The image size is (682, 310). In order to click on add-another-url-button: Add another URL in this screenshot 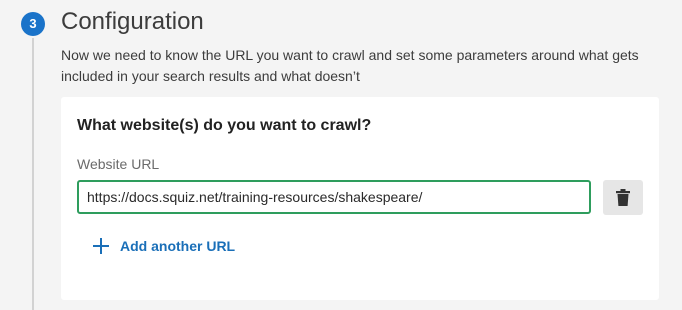, I will do `click(164, 246)`.